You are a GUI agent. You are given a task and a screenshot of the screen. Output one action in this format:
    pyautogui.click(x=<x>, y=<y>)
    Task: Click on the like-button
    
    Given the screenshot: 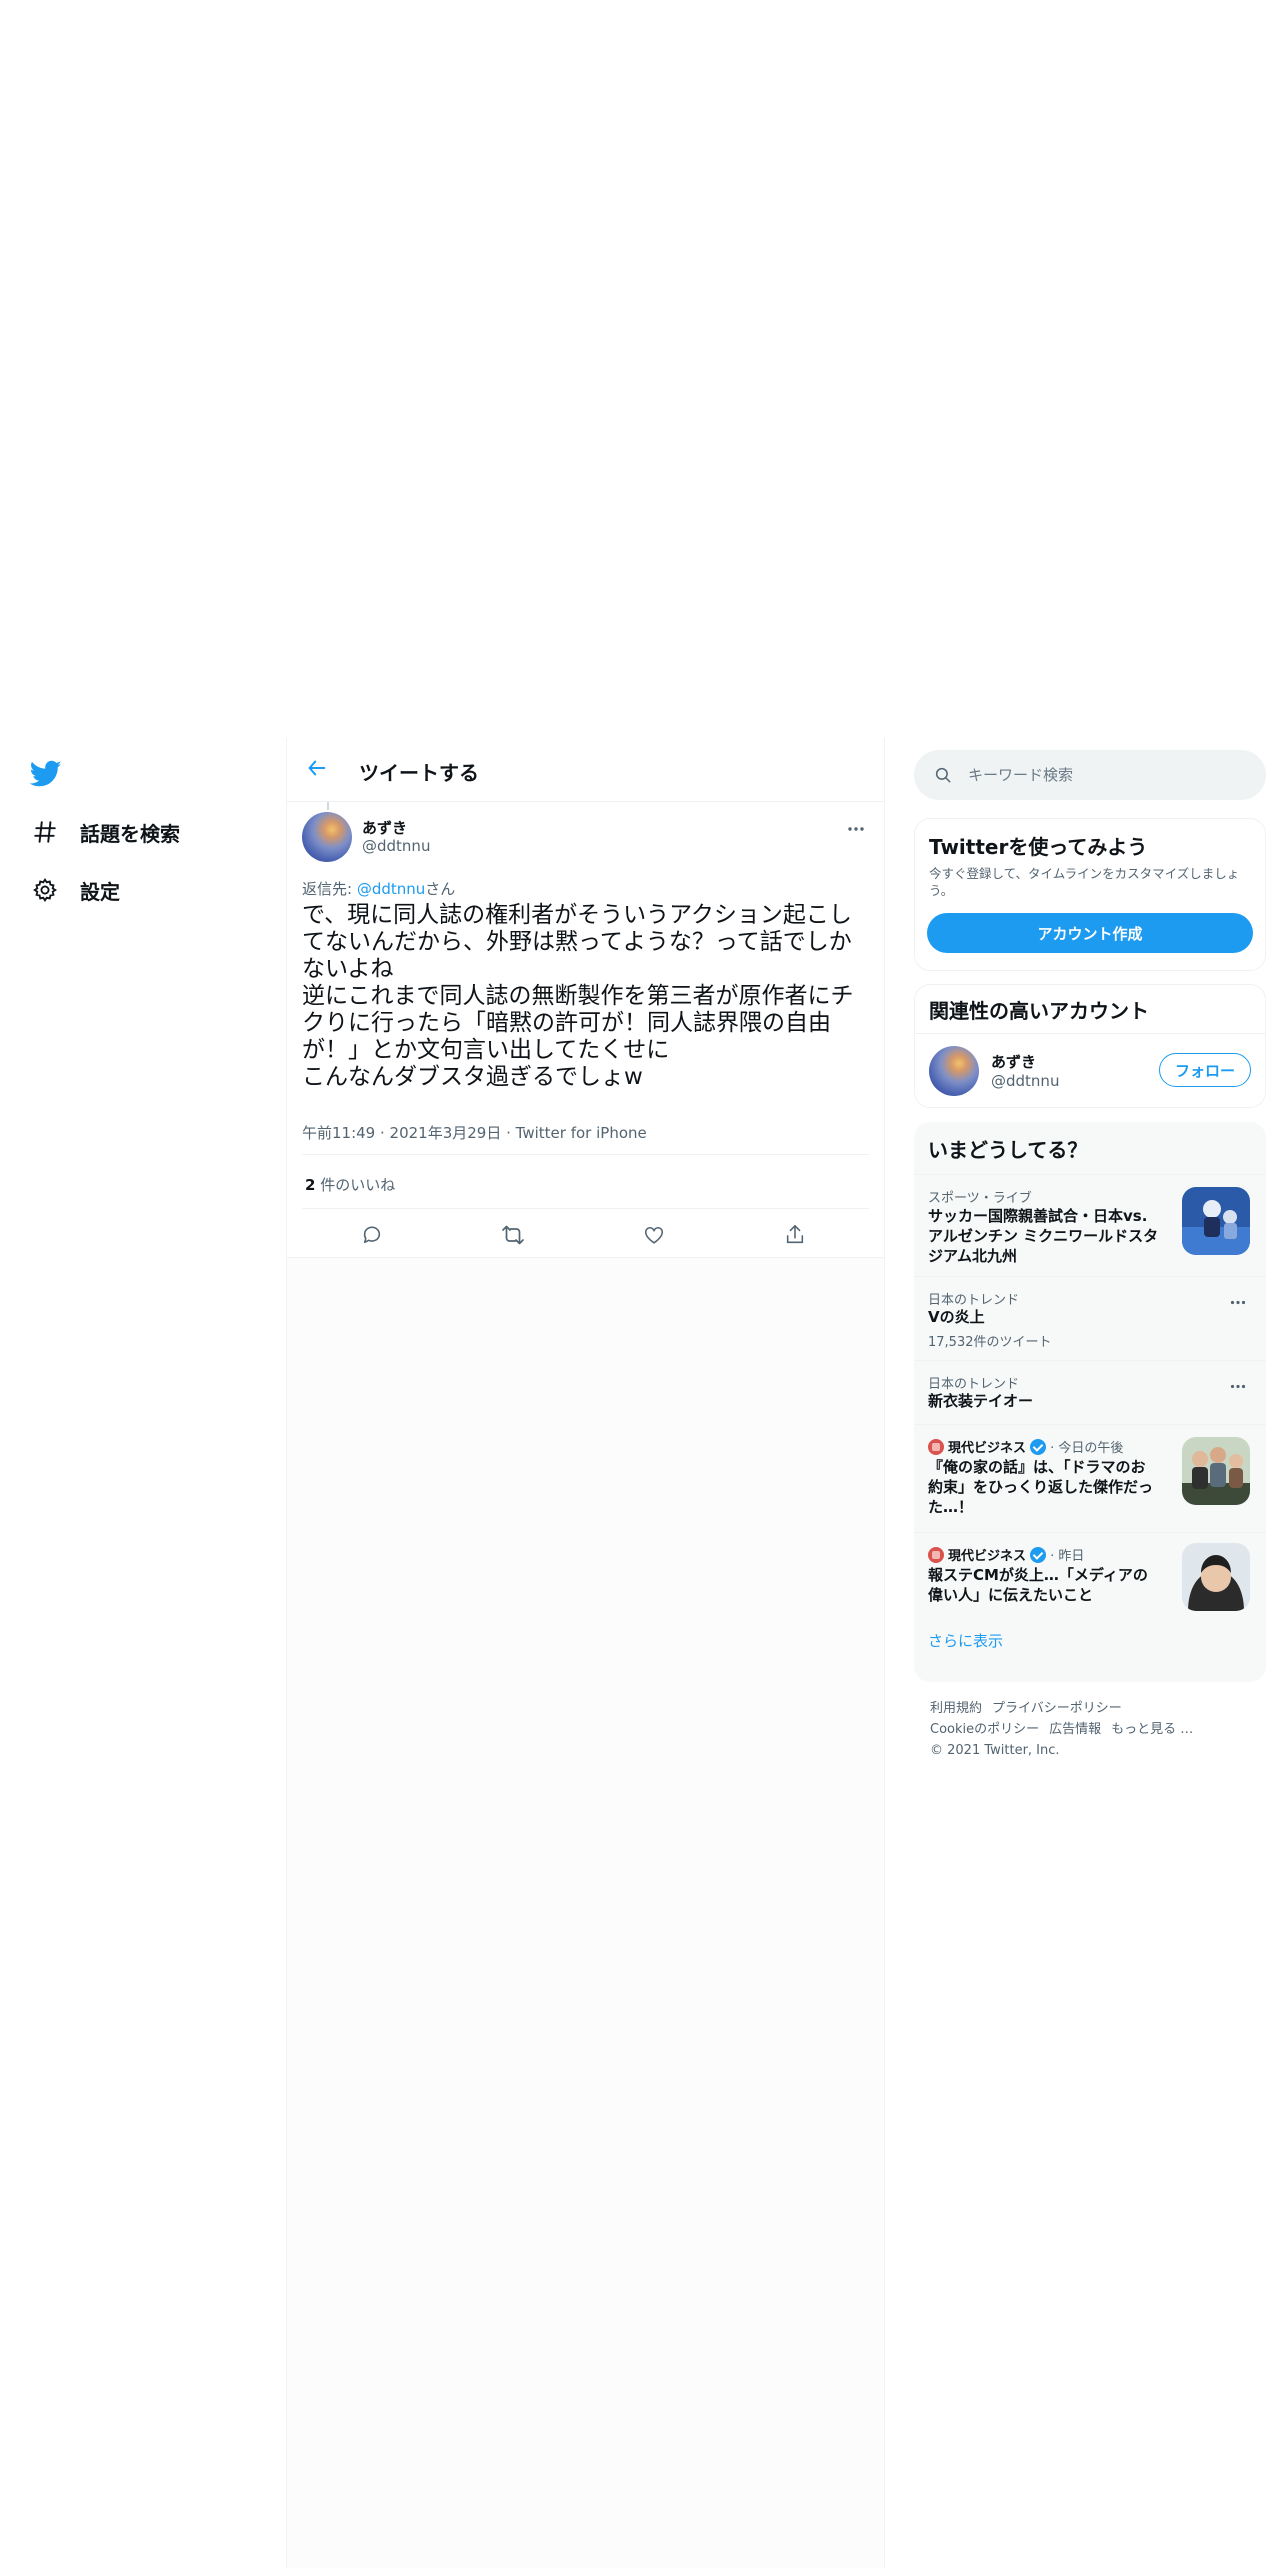 What is the action you would take?
    pyautogui.click(x=654, y=1237)
    